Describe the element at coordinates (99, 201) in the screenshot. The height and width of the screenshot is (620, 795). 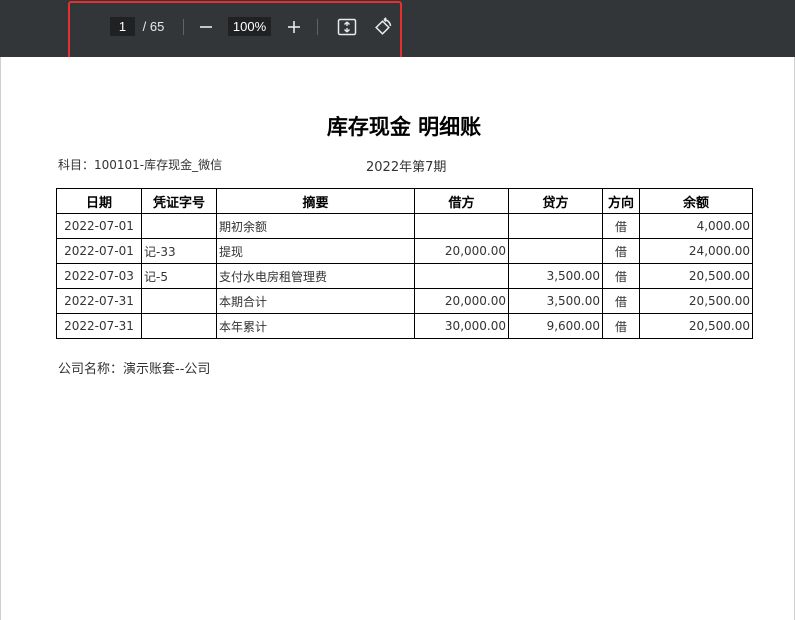
I see `column-header: 日期` at that location.